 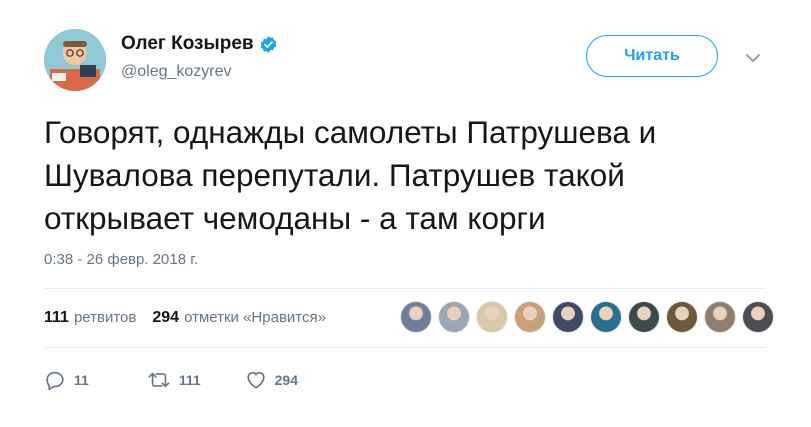 I want to click on verified-badge-icon, so click(x=268, y=44).